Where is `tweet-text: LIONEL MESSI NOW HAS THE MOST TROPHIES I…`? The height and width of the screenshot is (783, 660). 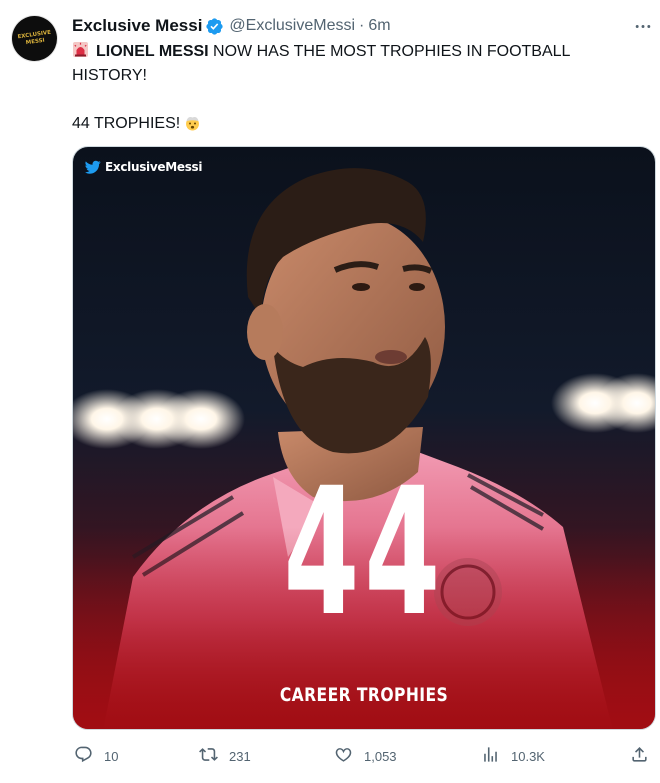 tweet-text: LIONEL MESSI NOW HAS THE MOST TROPHIES I… is located at coordinates (359, 88).